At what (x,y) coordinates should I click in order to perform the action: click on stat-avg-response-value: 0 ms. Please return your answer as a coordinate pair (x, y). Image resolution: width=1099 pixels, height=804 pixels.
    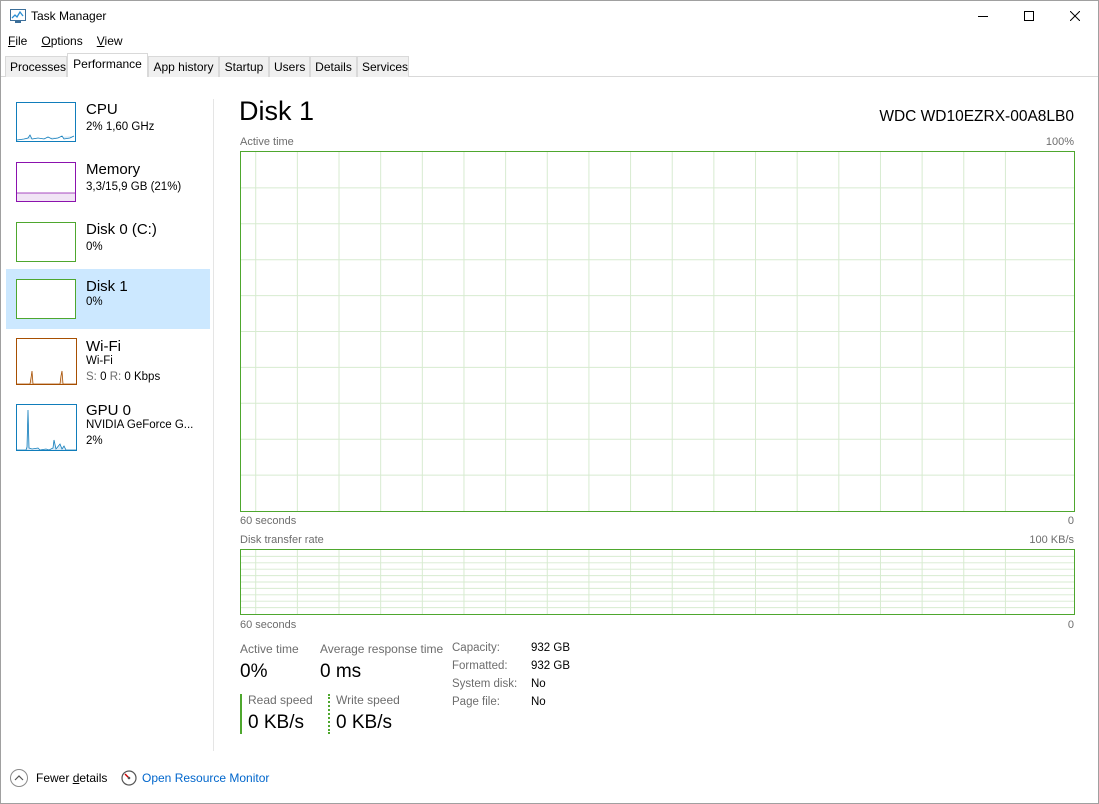
    Looking at the image, I should click on (341, 671).